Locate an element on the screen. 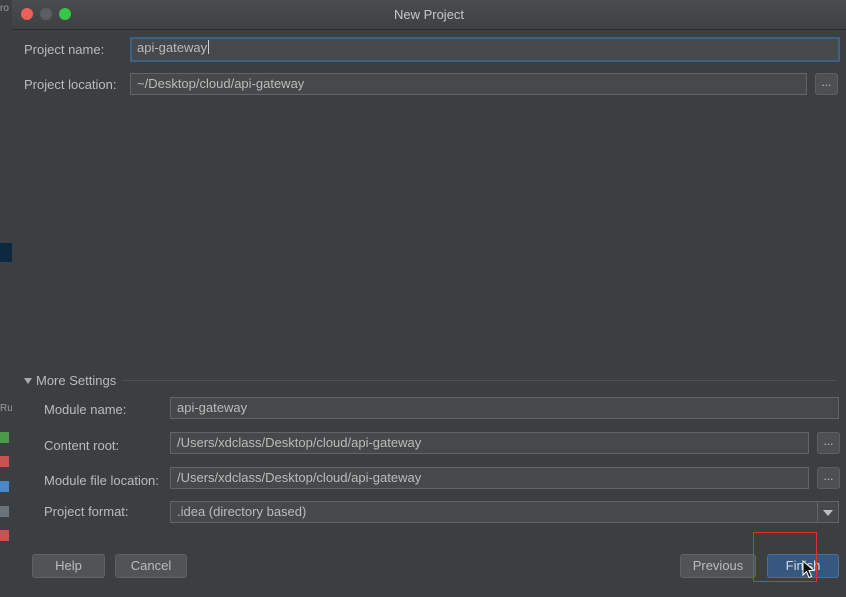 Image resolution: width=846 pixels, height=597 pixels. module-name-label: Module name: is located at coordinates (85, 409).